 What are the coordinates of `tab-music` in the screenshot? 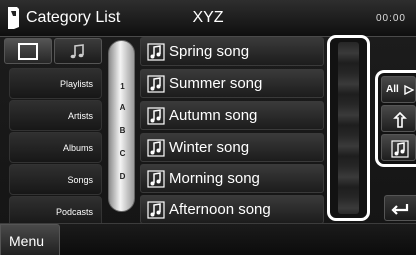 It's located at (78, 51).